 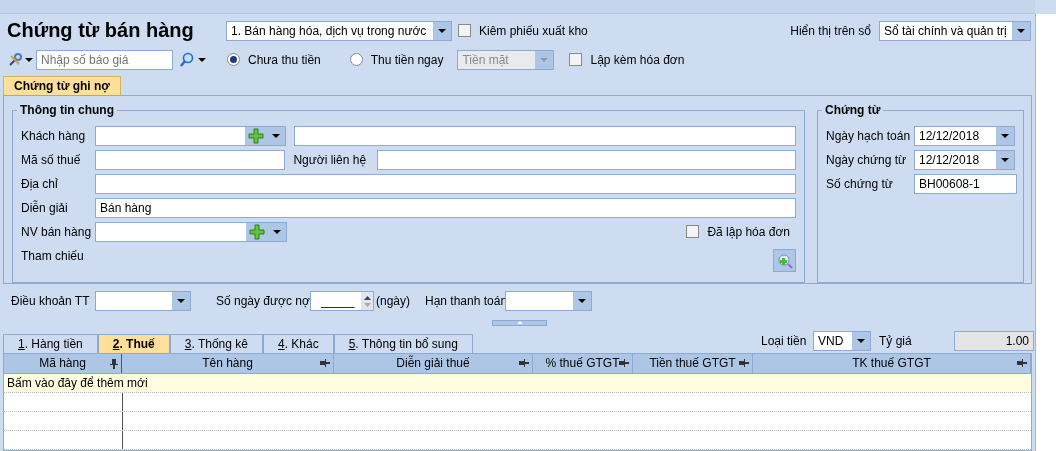 What do you see at coordinates (190, 135) in the screenshot?
I see `customer-combo` at bounding box center [190, 135].